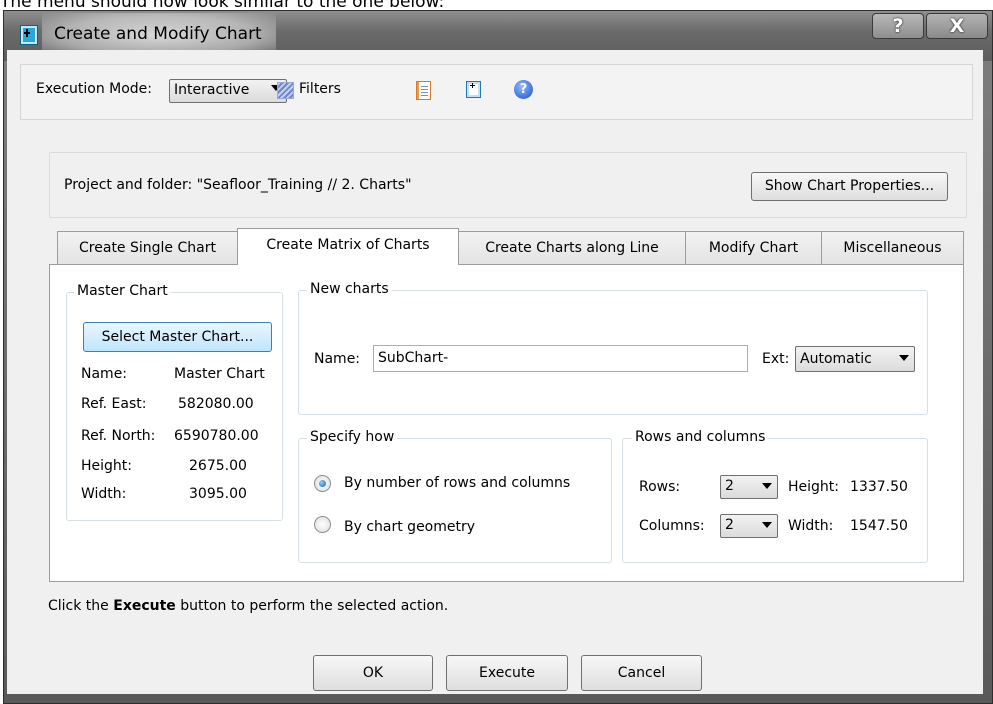 This screenshot has width=993, height=704. What do you see at coordinates (879, 487) in the screenshot?
I see `height-value: 1337.50` at bounding box center [879, 487].